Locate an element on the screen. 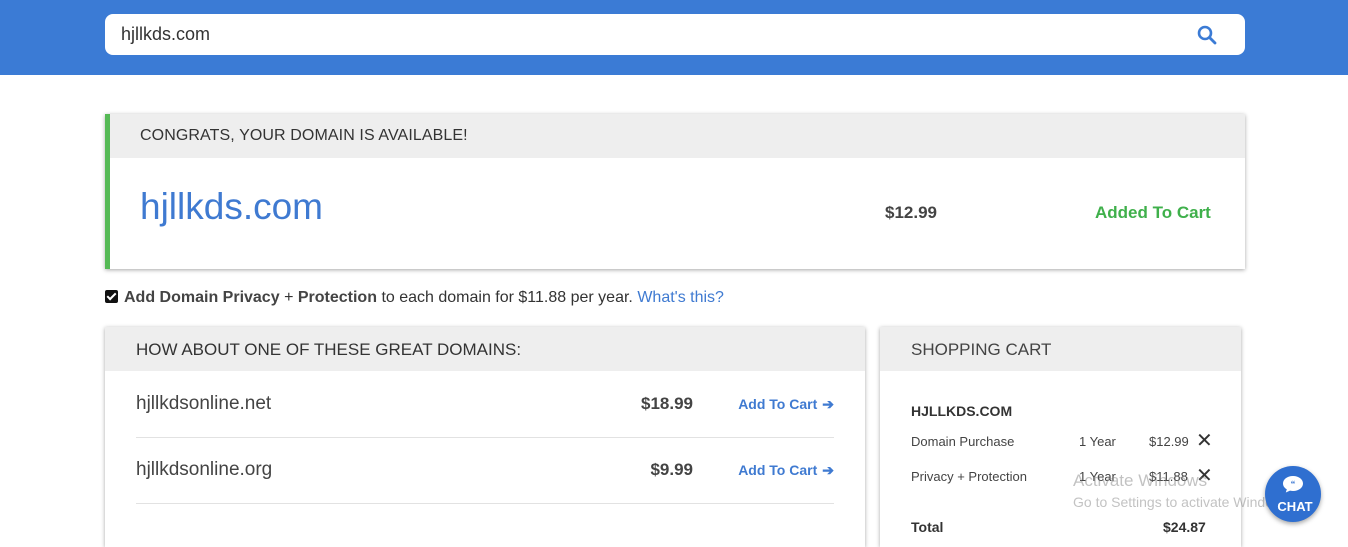 The image size is (1348, 547). cart-heading: SHOPPING CART is located at coordinates (981, 349).